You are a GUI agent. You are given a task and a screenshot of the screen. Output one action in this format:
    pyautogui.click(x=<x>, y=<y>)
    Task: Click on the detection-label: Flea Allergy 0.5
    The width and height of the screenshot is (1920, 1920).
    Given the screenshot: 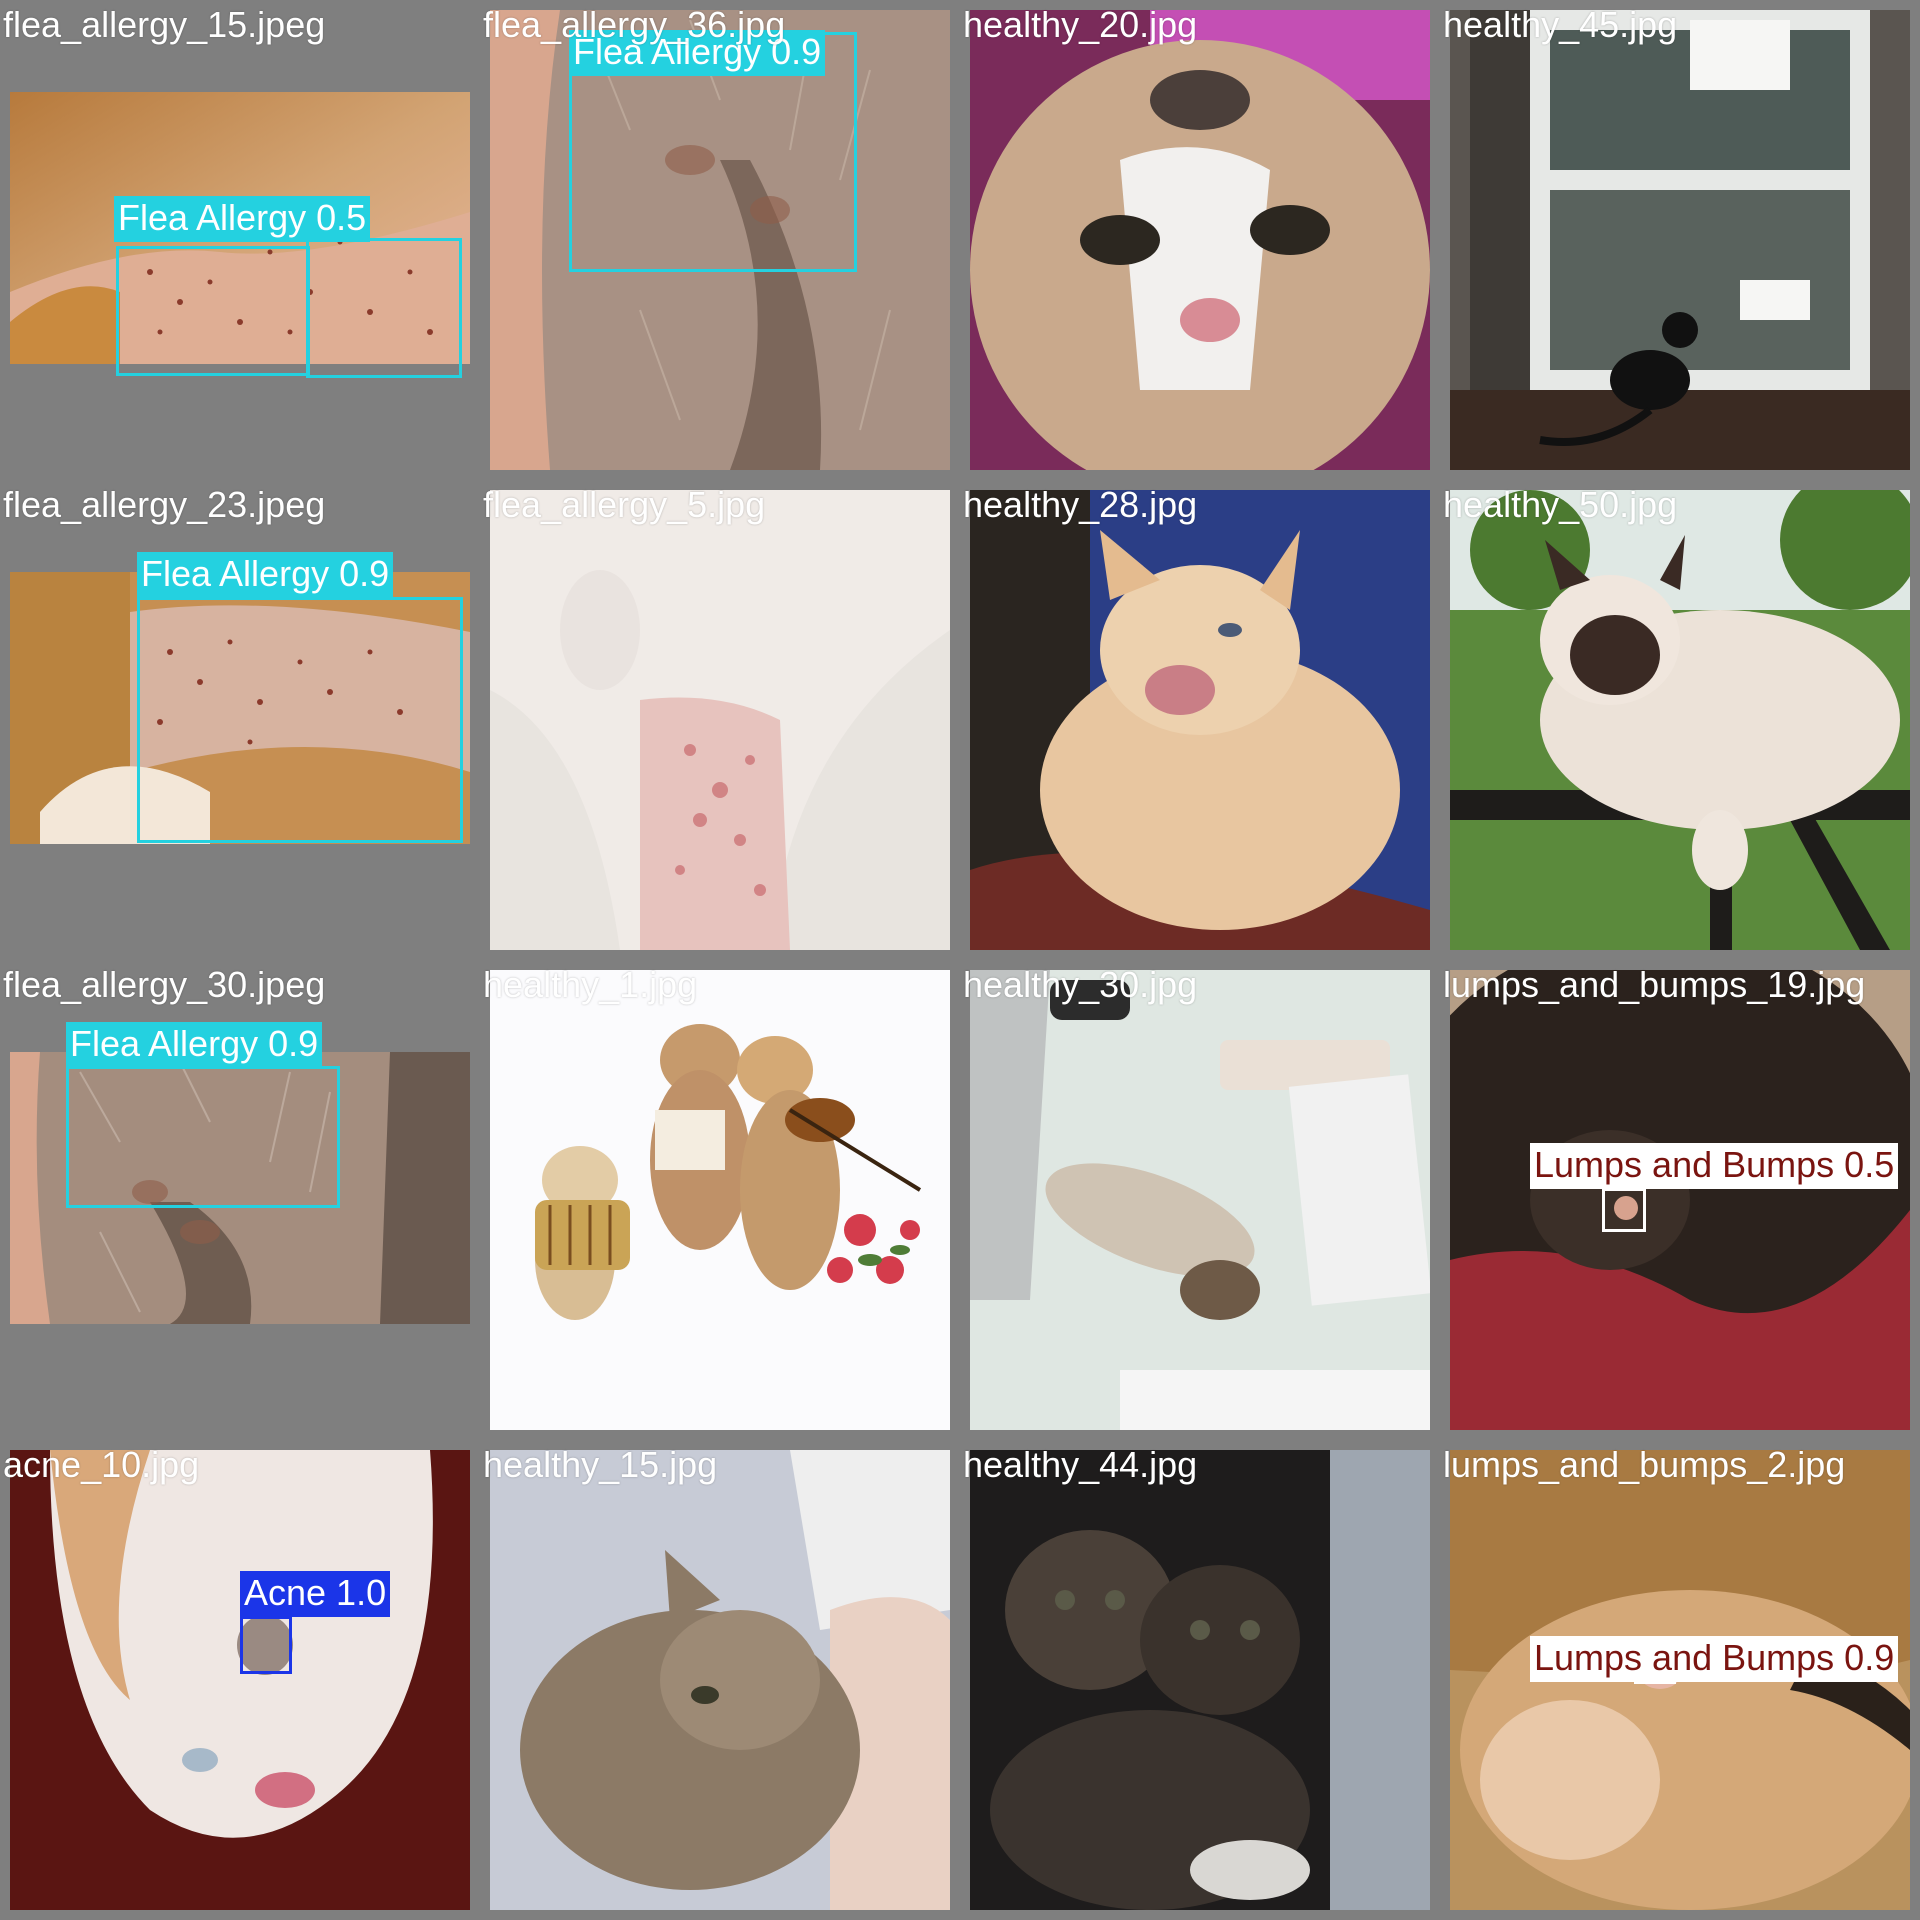 What is the action you would take?
    pyautogui.click(x=242, y=219)
    